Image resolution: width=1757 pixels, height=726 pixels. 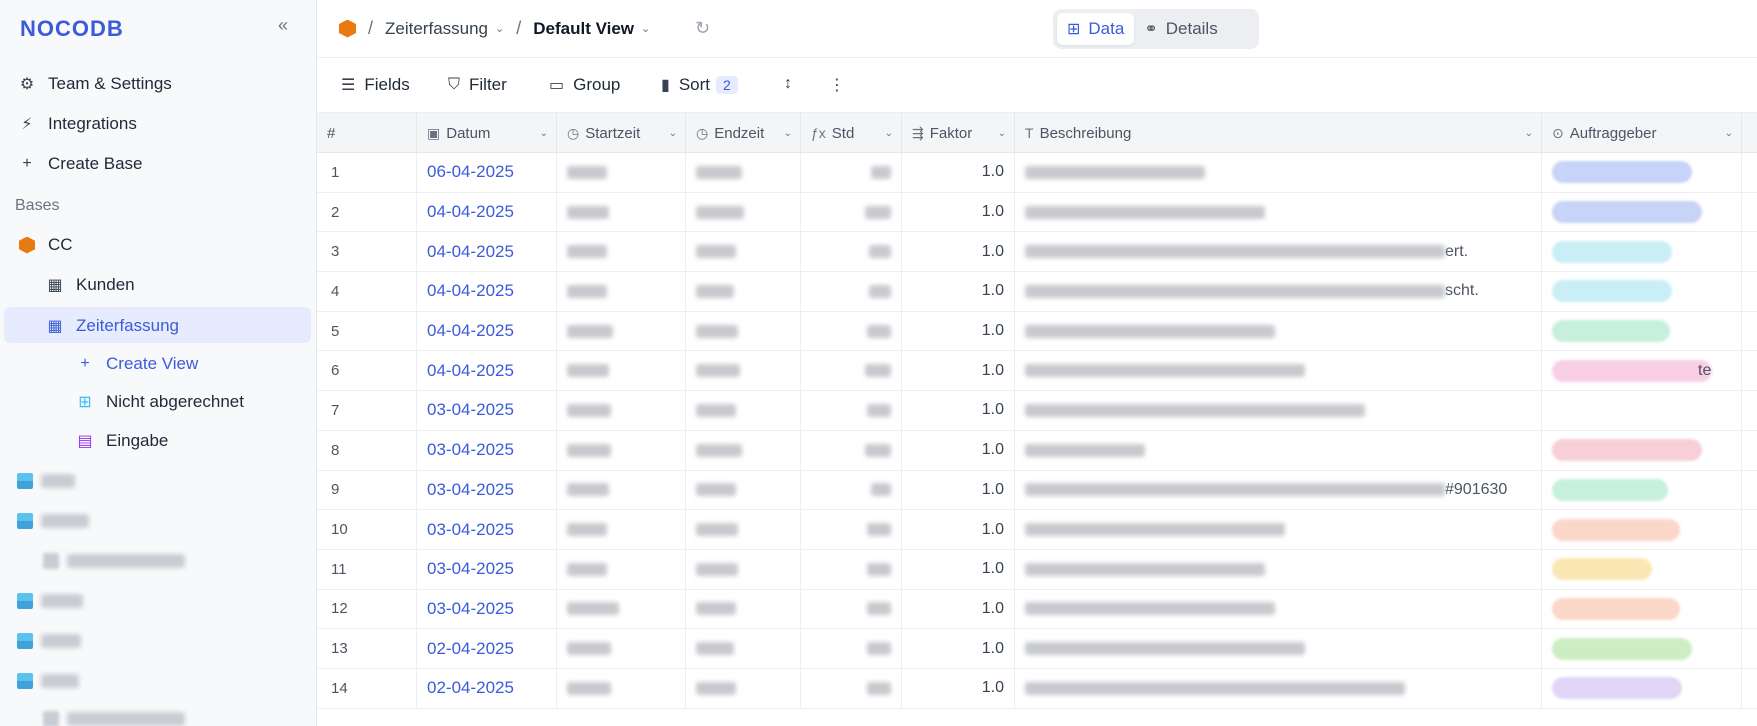 I want to click on table-row: 2 04-04-2025 1.0, so click(x=1037, y=212).